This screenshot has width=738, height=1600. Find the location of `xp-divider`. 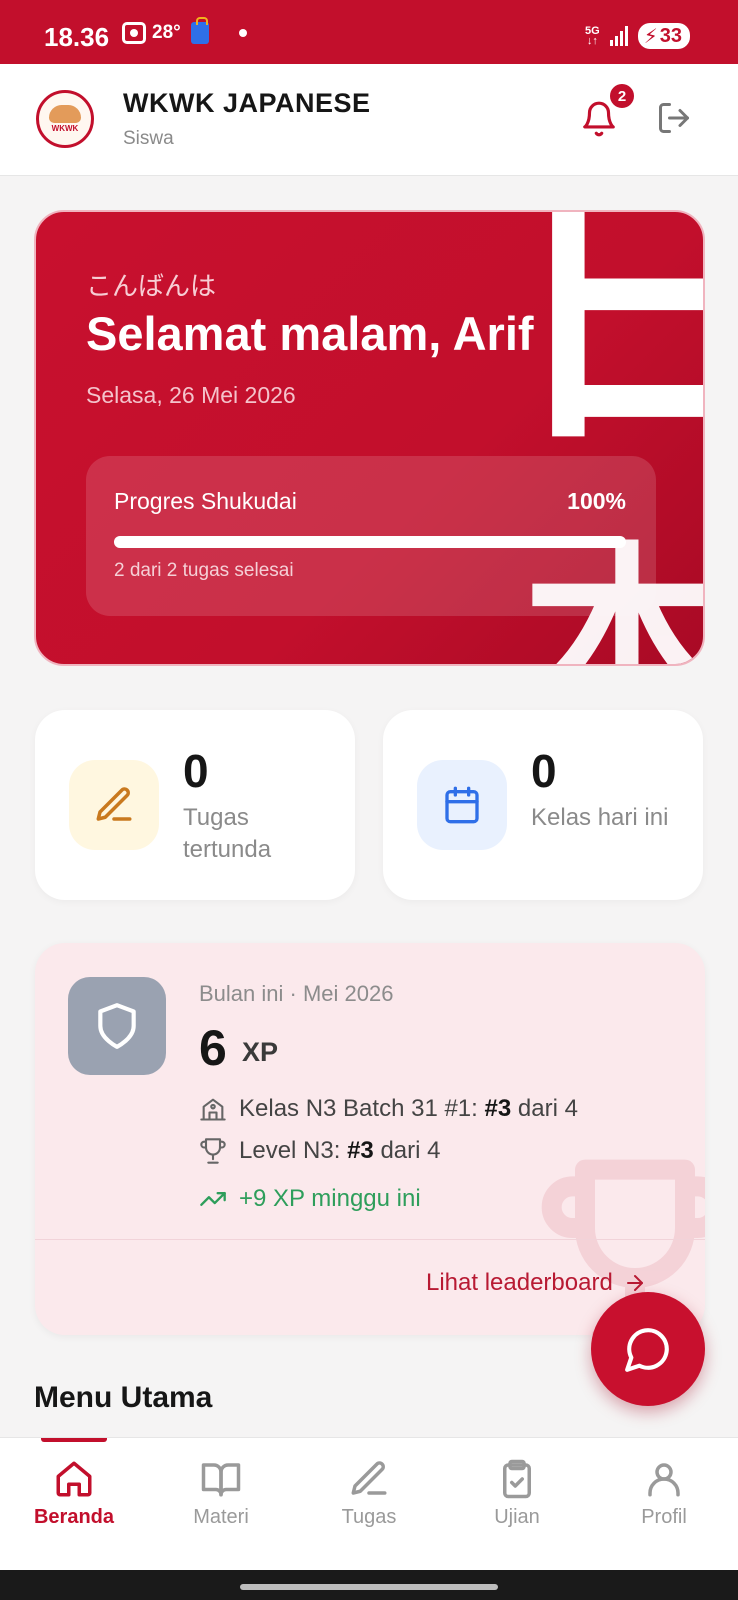

xp-divider is located at coordinates (370, 1239).